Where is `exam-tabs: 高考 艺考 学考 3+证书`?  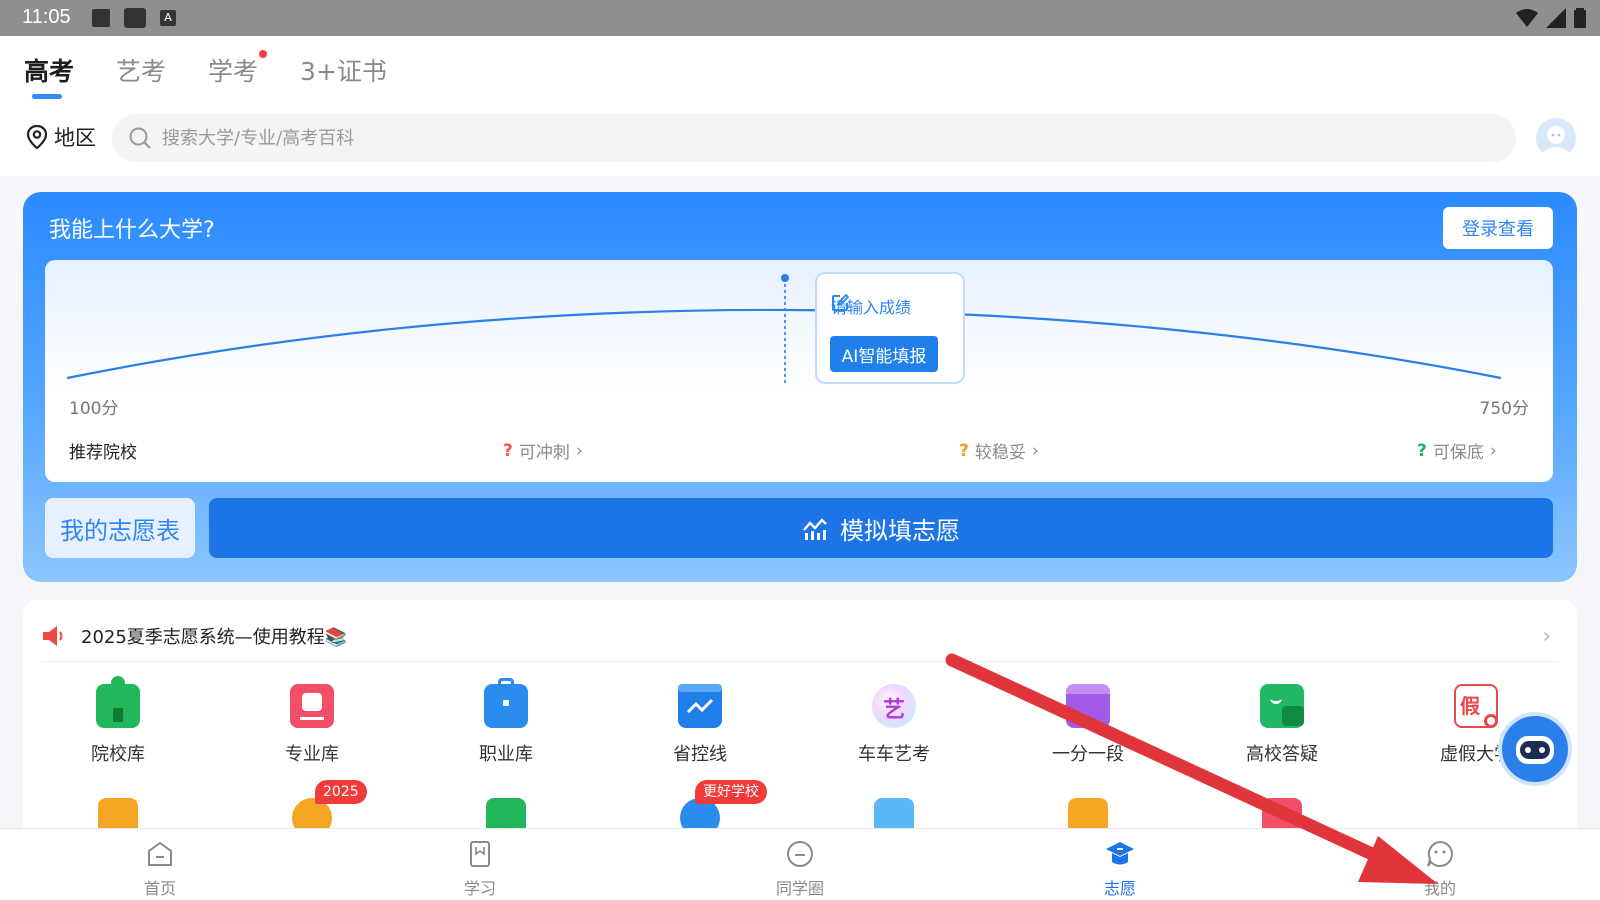
exam-tabs: 高考 艺考 学考 3+证书 is located at coordinates (226, 74).